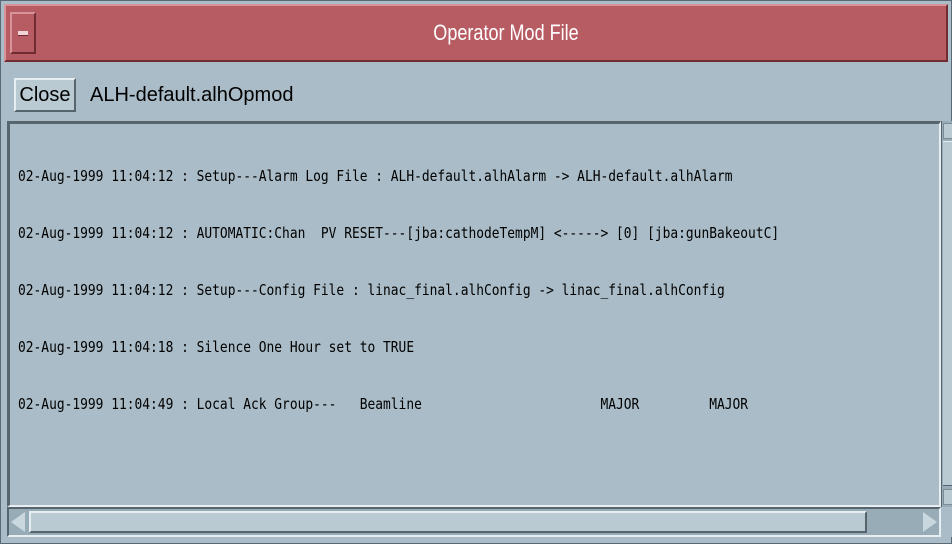  I want to click on window-menu-button, so click(23, 33).